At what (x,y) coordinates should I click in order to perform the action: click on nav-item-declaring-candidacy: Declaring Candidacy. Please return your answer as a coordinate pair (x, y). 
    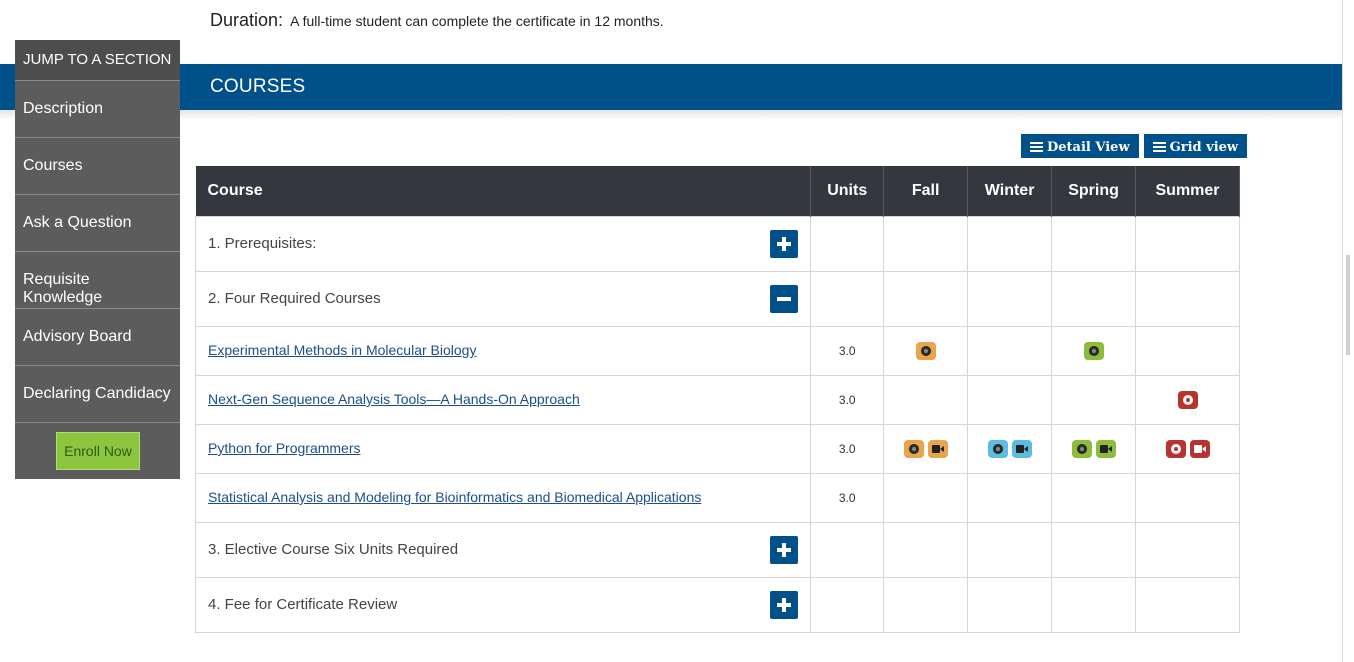
    Looking at the image, I should click on (97, 393).